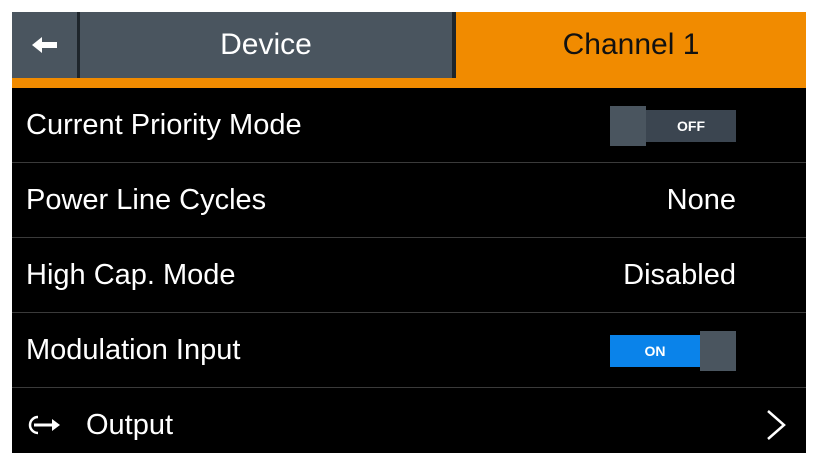 This screenshot has height=453, width=818. I want to click on tab-device-label: Device, so click(266, 44).